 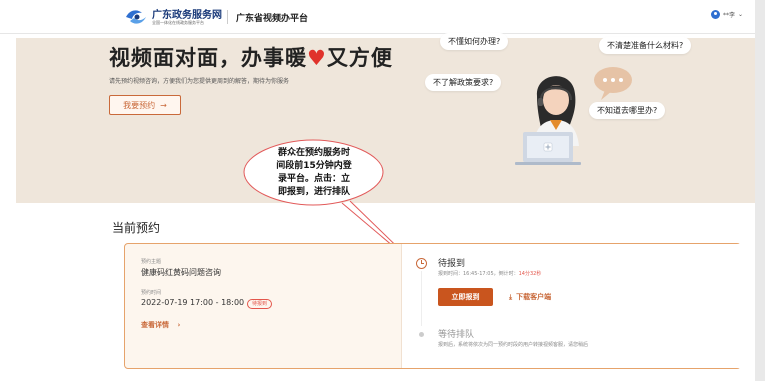 I want to click on logo-subtitle: 全国一体化在线政务服务平台, so click(x=178, y=22).